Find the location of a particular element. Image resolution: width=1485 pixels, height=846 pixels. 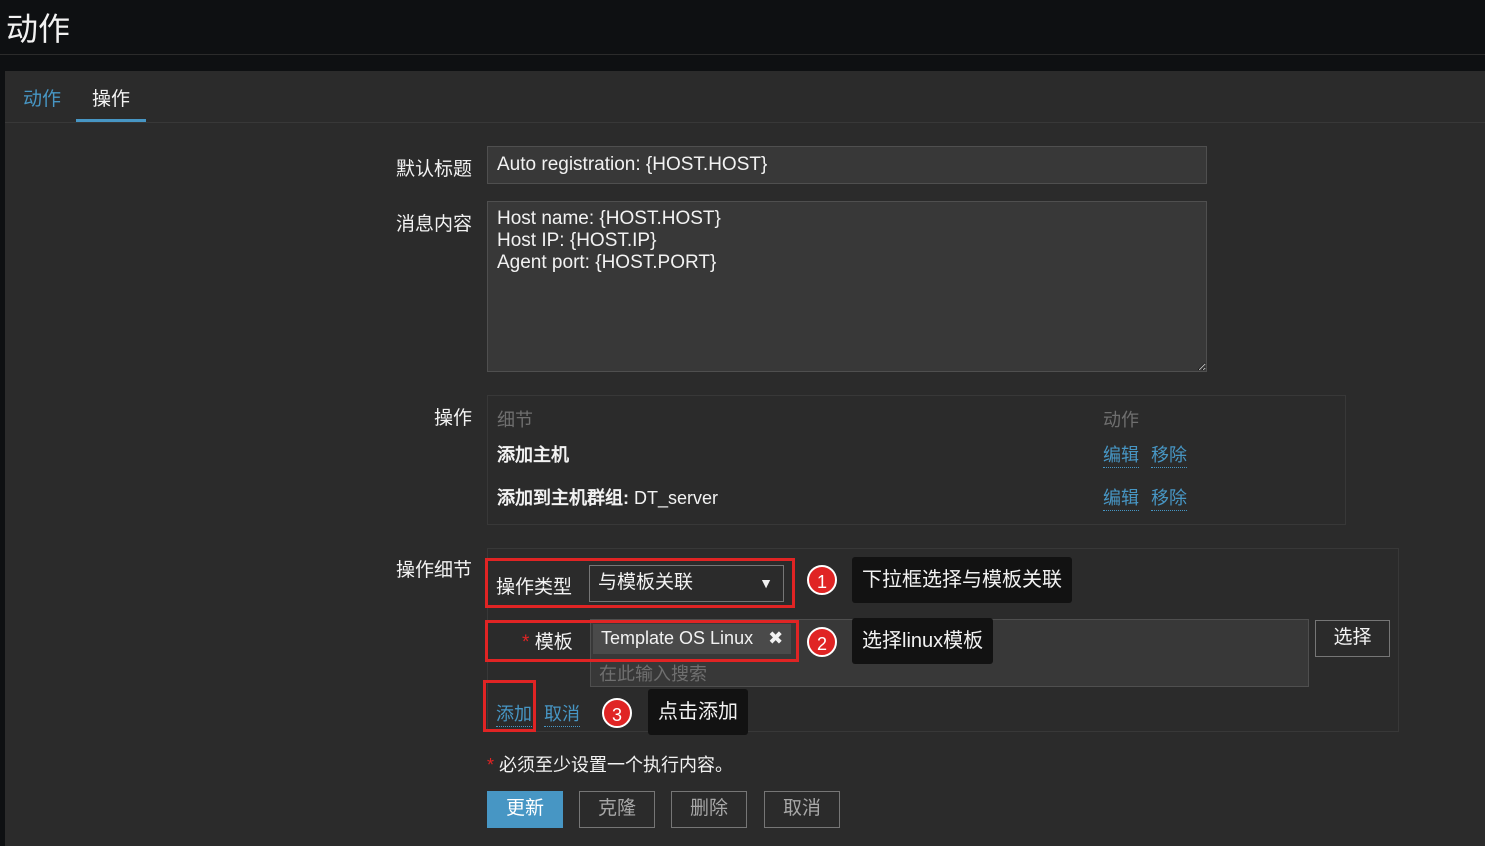

tab-operations: 操作 is located at coordinates (111, 103).